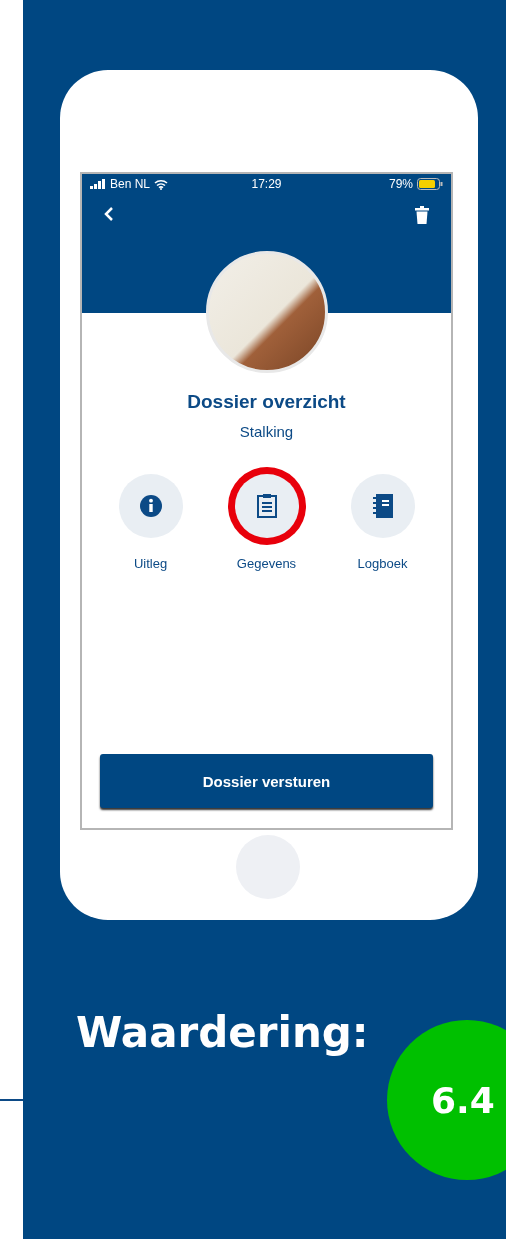 The width and height of the screenshot is (506, 1239). I want to click on clipboard-icon, so click(266, 506).